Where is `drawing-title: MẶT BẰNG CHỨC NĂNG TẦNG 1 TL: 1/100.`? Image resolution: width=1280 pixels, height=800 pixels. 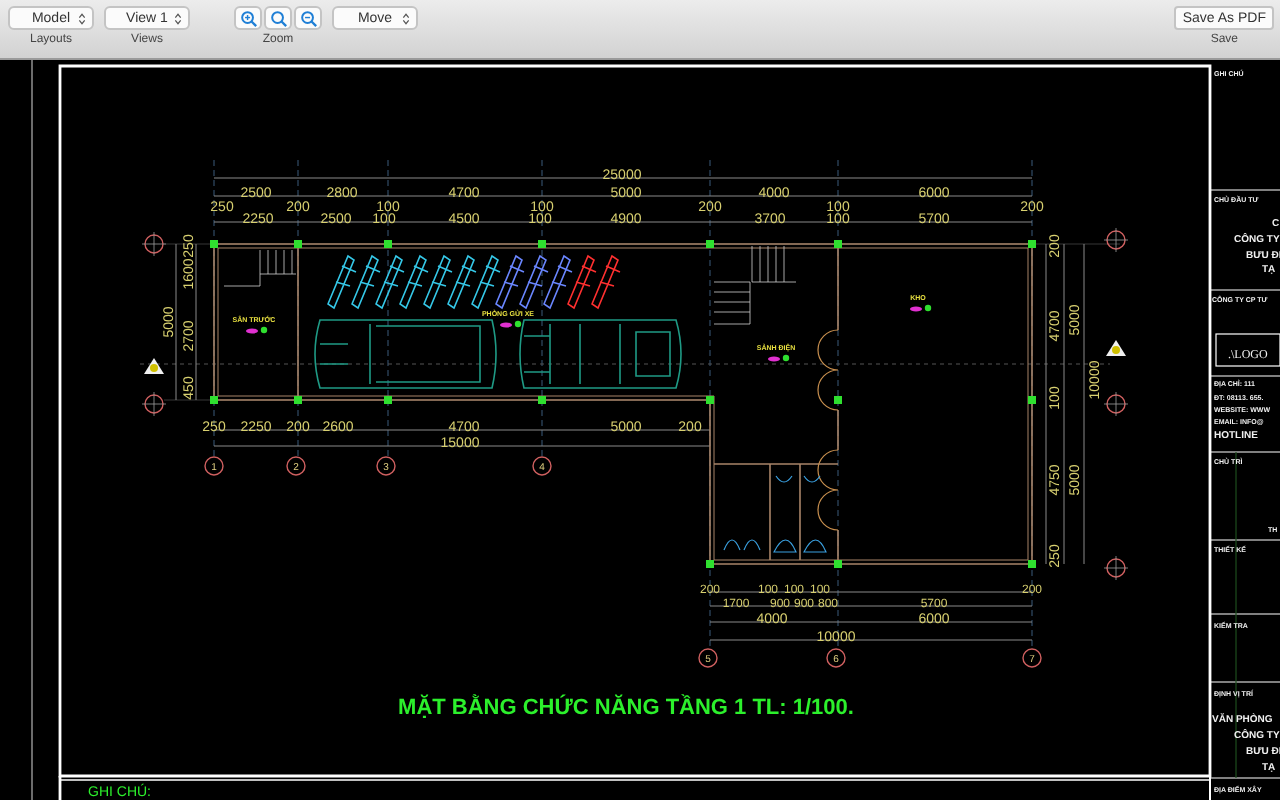
drawing-title: MẶT BẰNG CHỨC NĂNG TẦNG 1 TL: 1/100. is located at coordinates (626, 708).